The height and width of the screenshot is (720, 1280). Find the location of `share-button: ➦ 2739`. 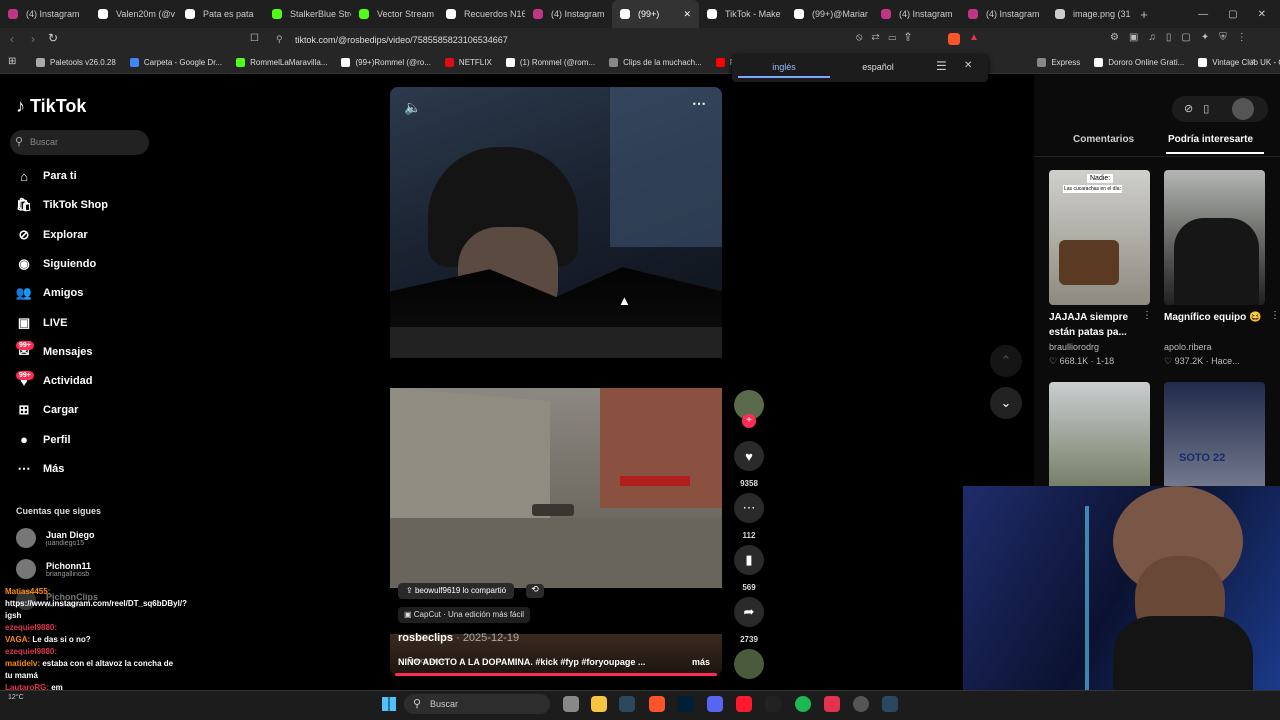

share-button: ➦ 2739 is located at coordinates (749, 620).